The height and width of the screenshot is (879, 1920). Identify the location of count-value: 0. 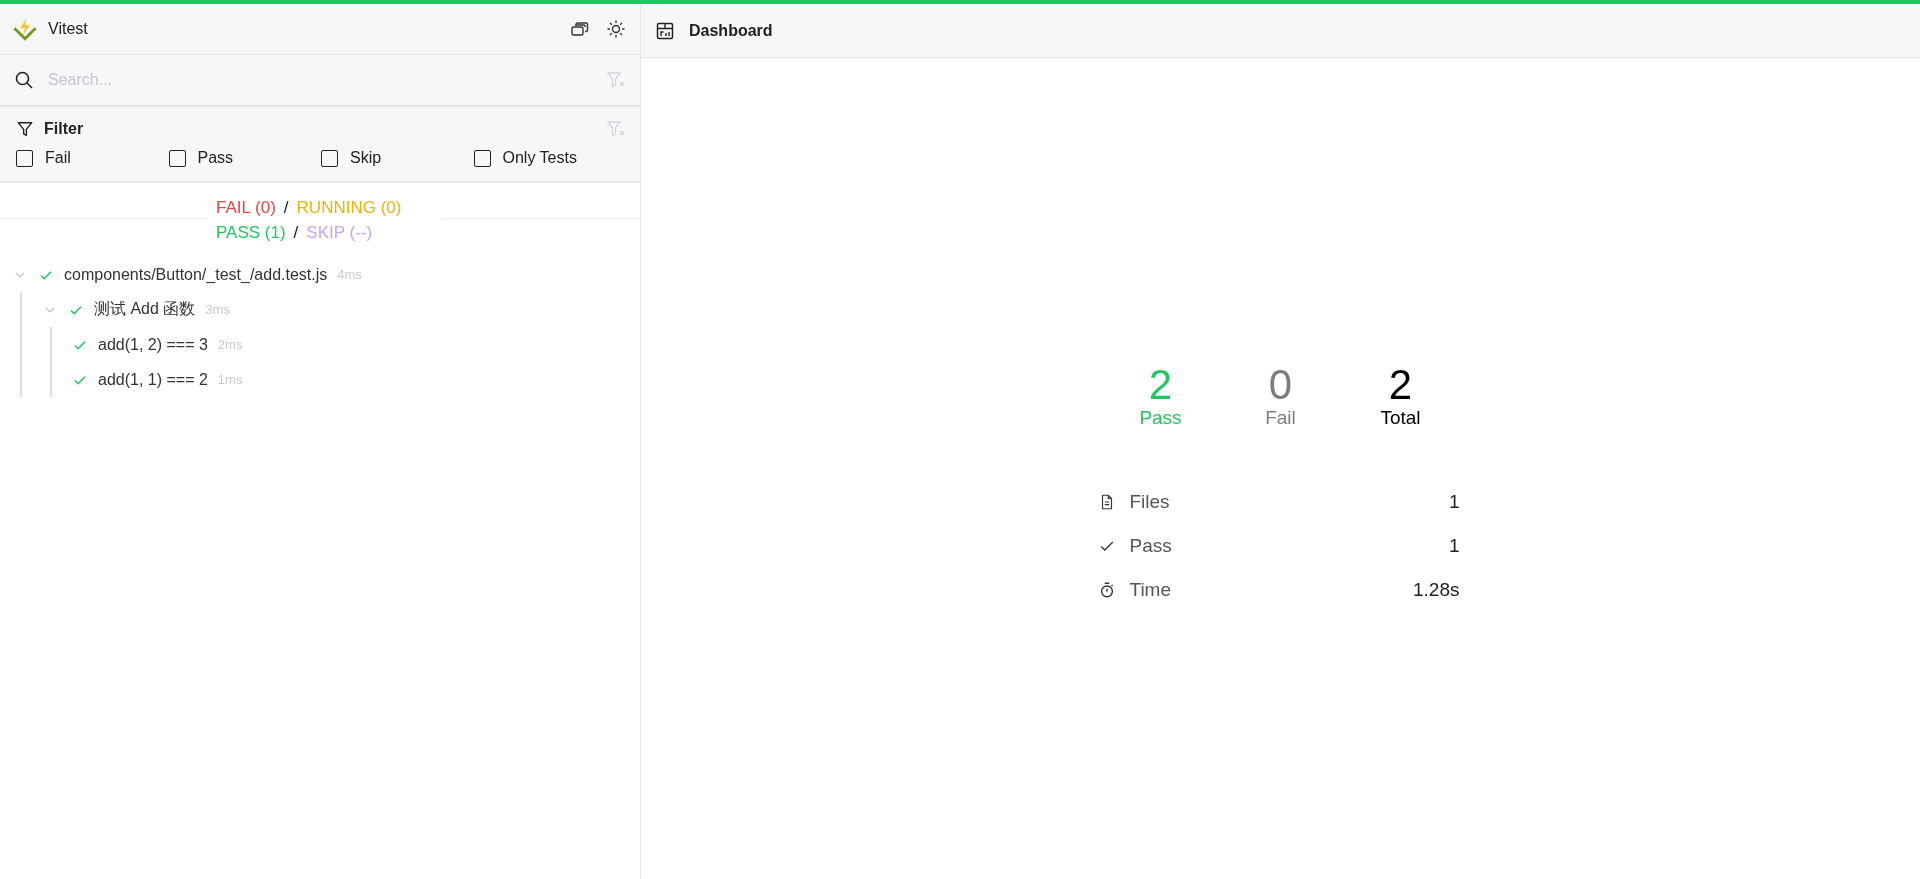
(1280, 385).